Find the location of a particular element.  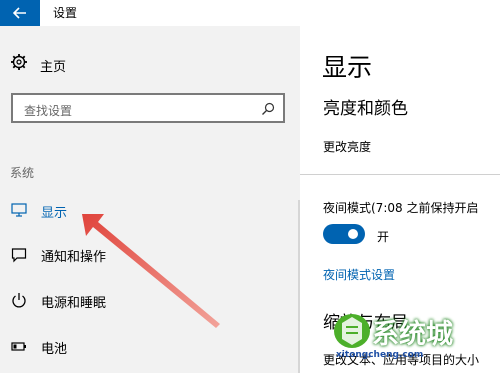

brightness-slider-track is located at coordinates (400, 174).